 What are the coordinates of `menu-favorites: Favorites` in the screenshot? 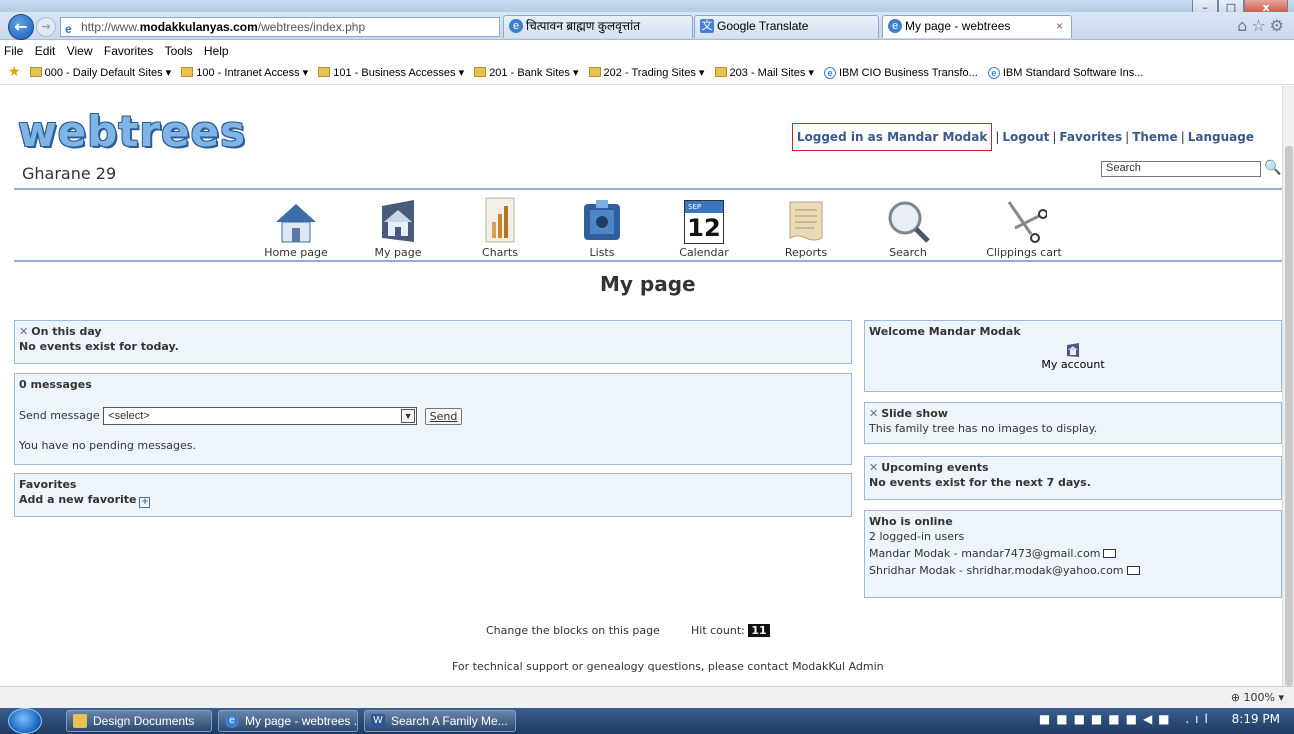 It's located at (128, 49).